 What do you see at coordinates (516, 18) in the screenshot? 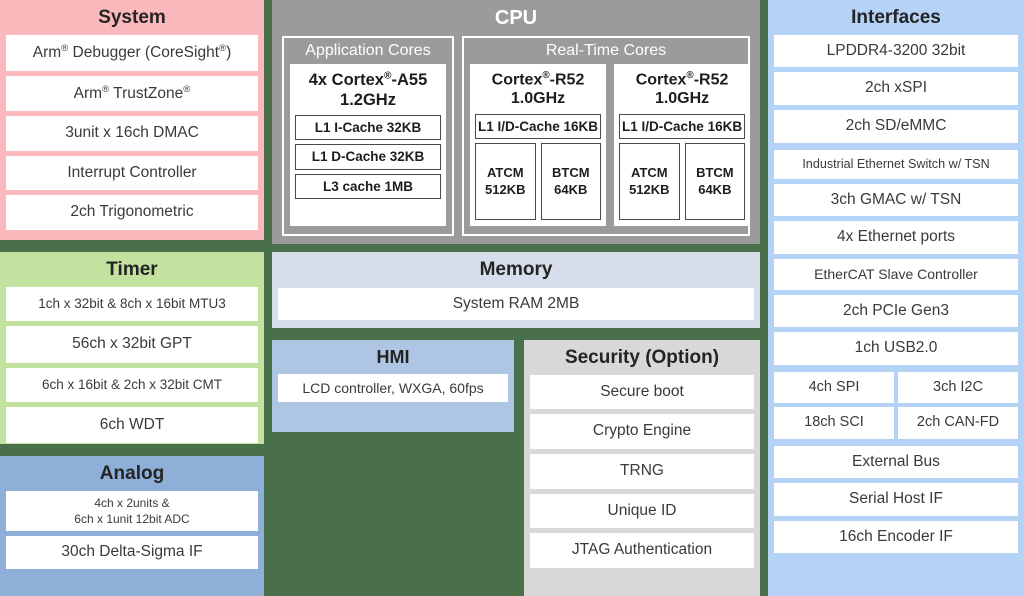
I see `cpu-title: CPU` at bounding box center [516, 18].